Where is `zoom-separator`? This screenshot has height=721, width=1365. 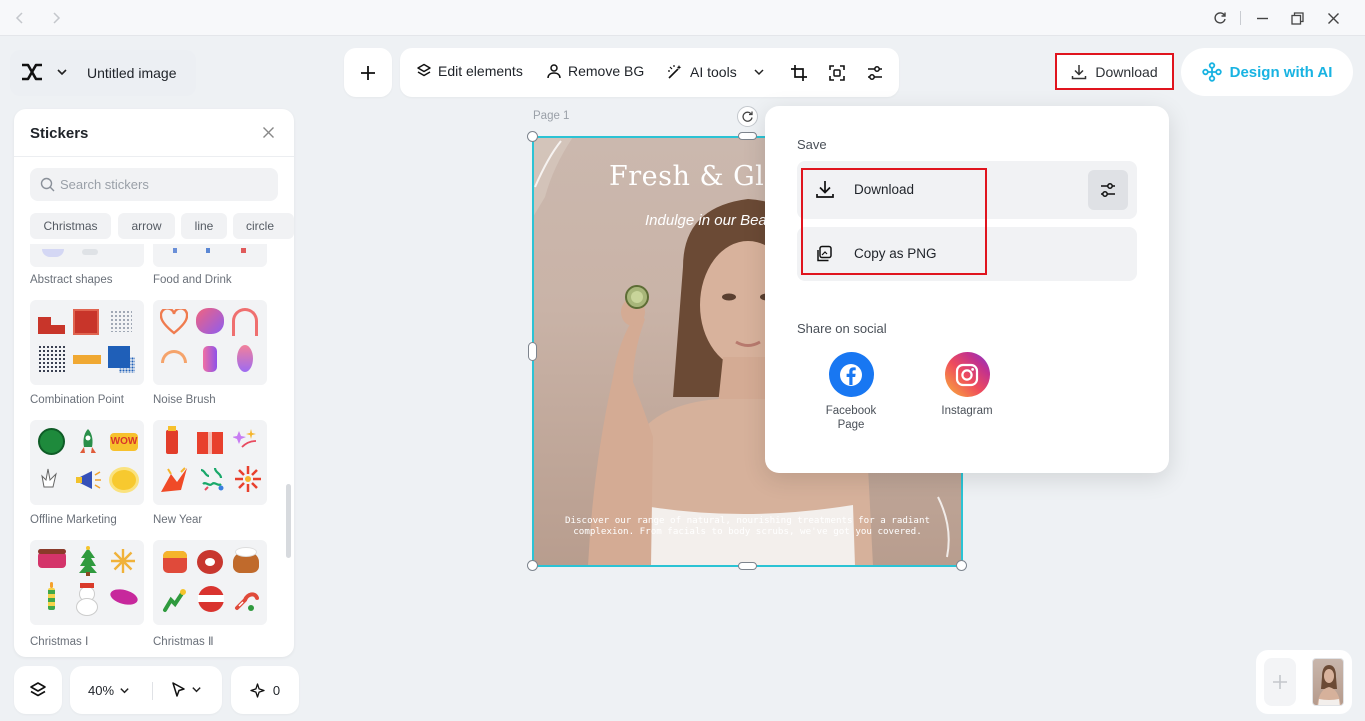
zoom-separator is located at coordinates (152, 691).